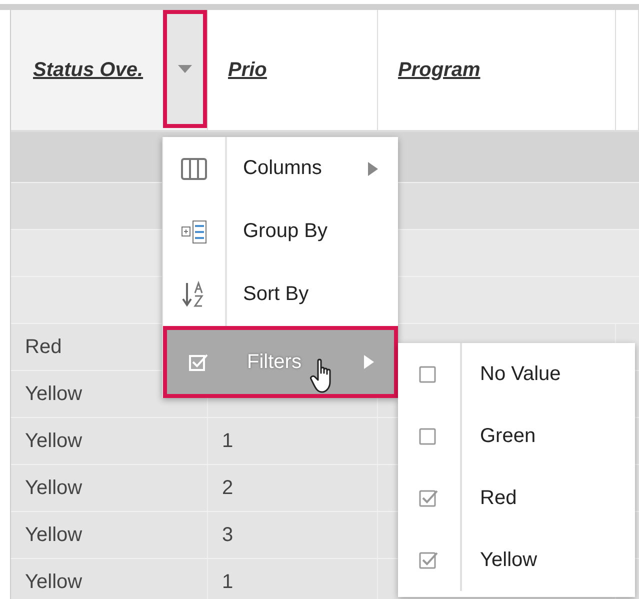 This screenshot has height=599, width=639. What do you see at coordinates (88, 70) in the screenshot?
I see `column-header: Status Ove.` at bounding box center [88, 70].